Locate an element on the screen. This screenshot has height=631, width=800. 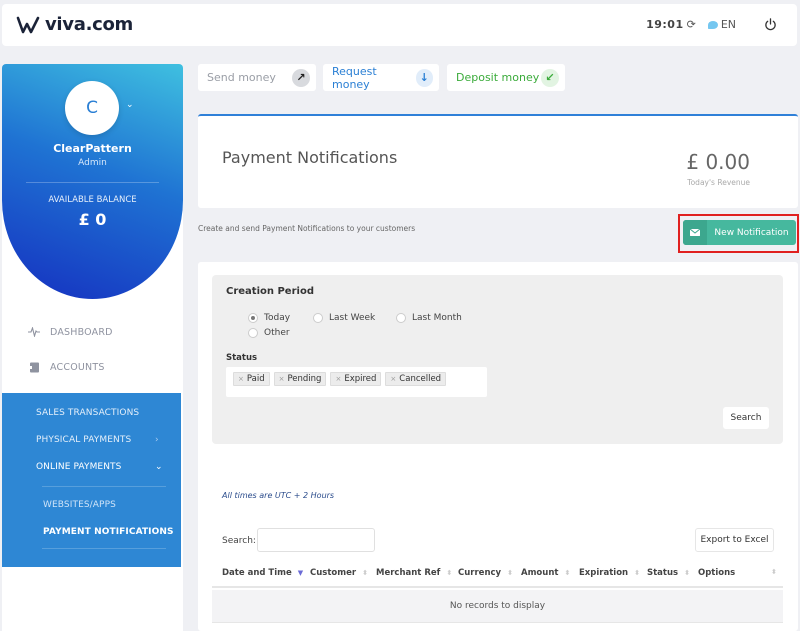
column-header-currency: Currency ⬍ is located at coordinates (485, 573).